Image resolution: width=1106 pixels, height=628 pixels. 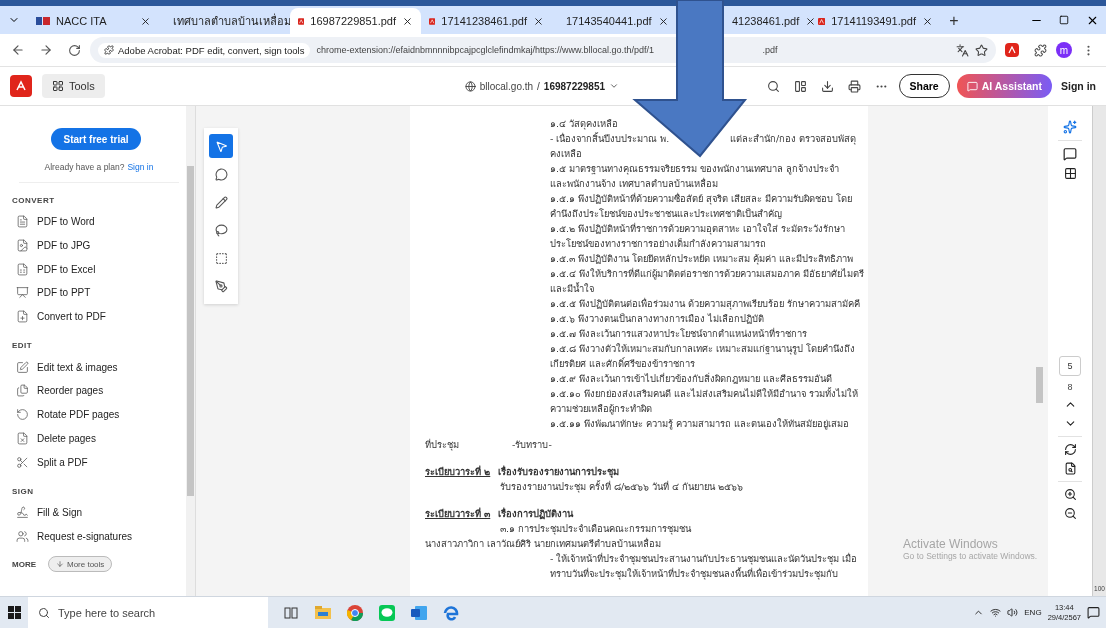 What do you see at coordinates (996, 612) in the screenshot?
I see `network-icon` at bounding box center [996, 612].